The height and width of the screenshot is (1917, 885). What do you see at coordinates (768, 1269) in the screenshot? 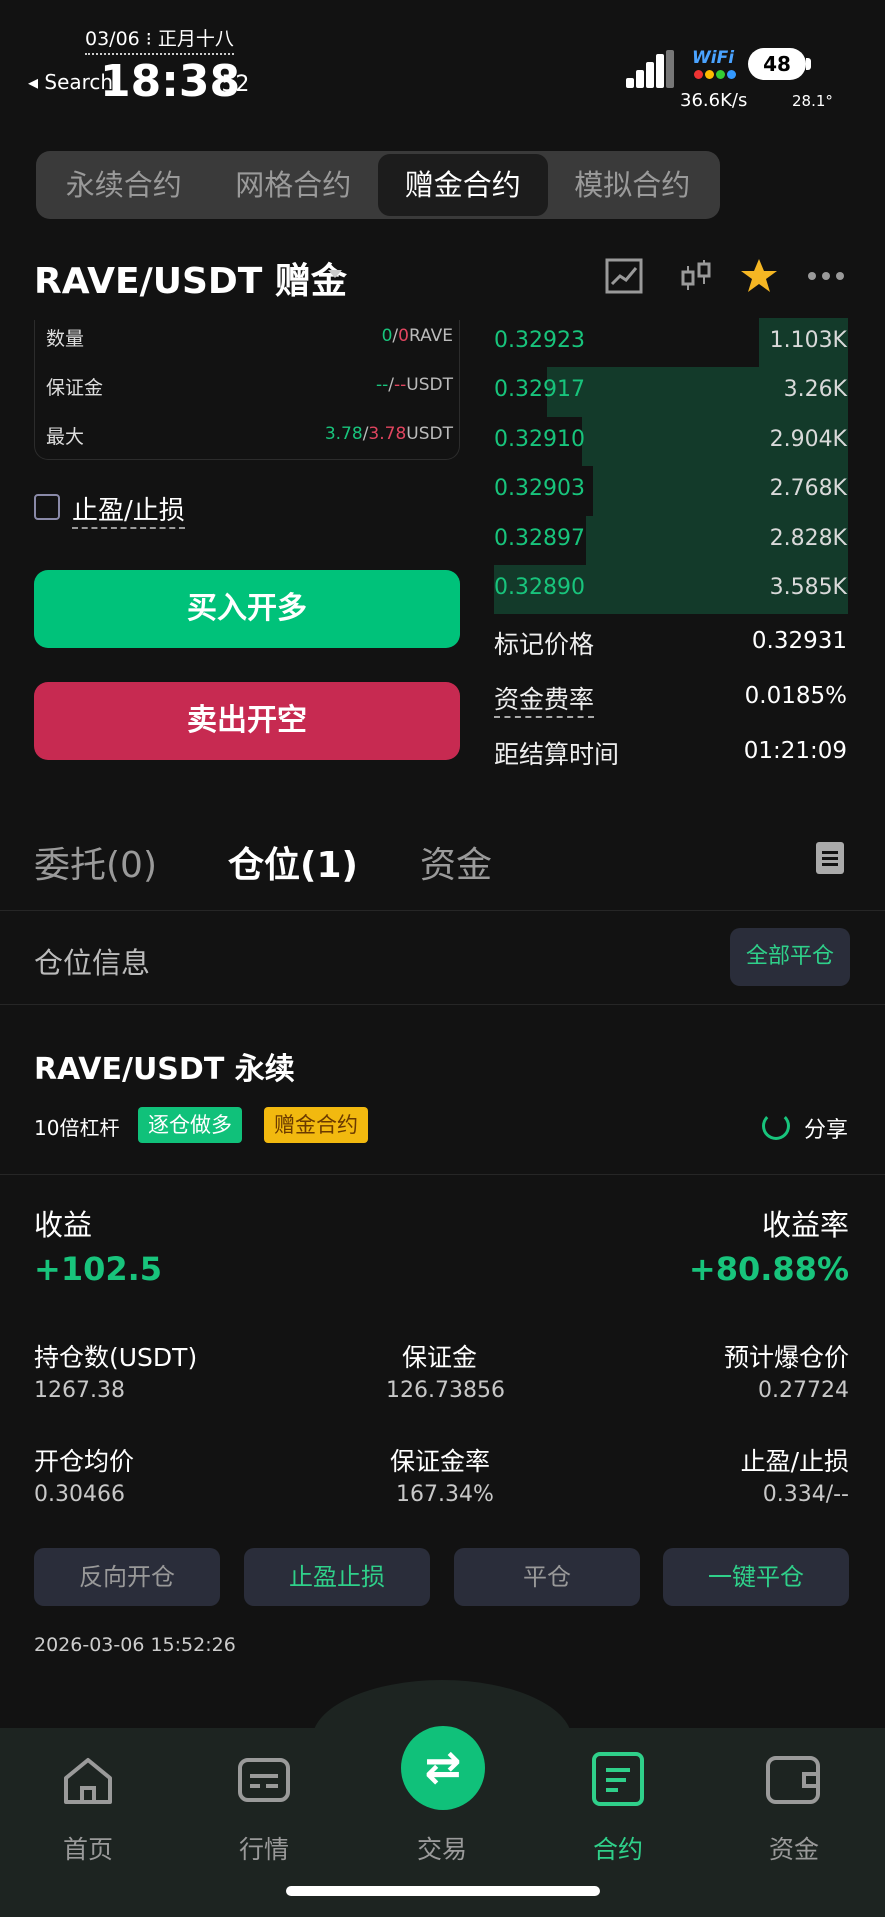
I see `roe-value: +80.88%` at bounding box center [768, 1269].